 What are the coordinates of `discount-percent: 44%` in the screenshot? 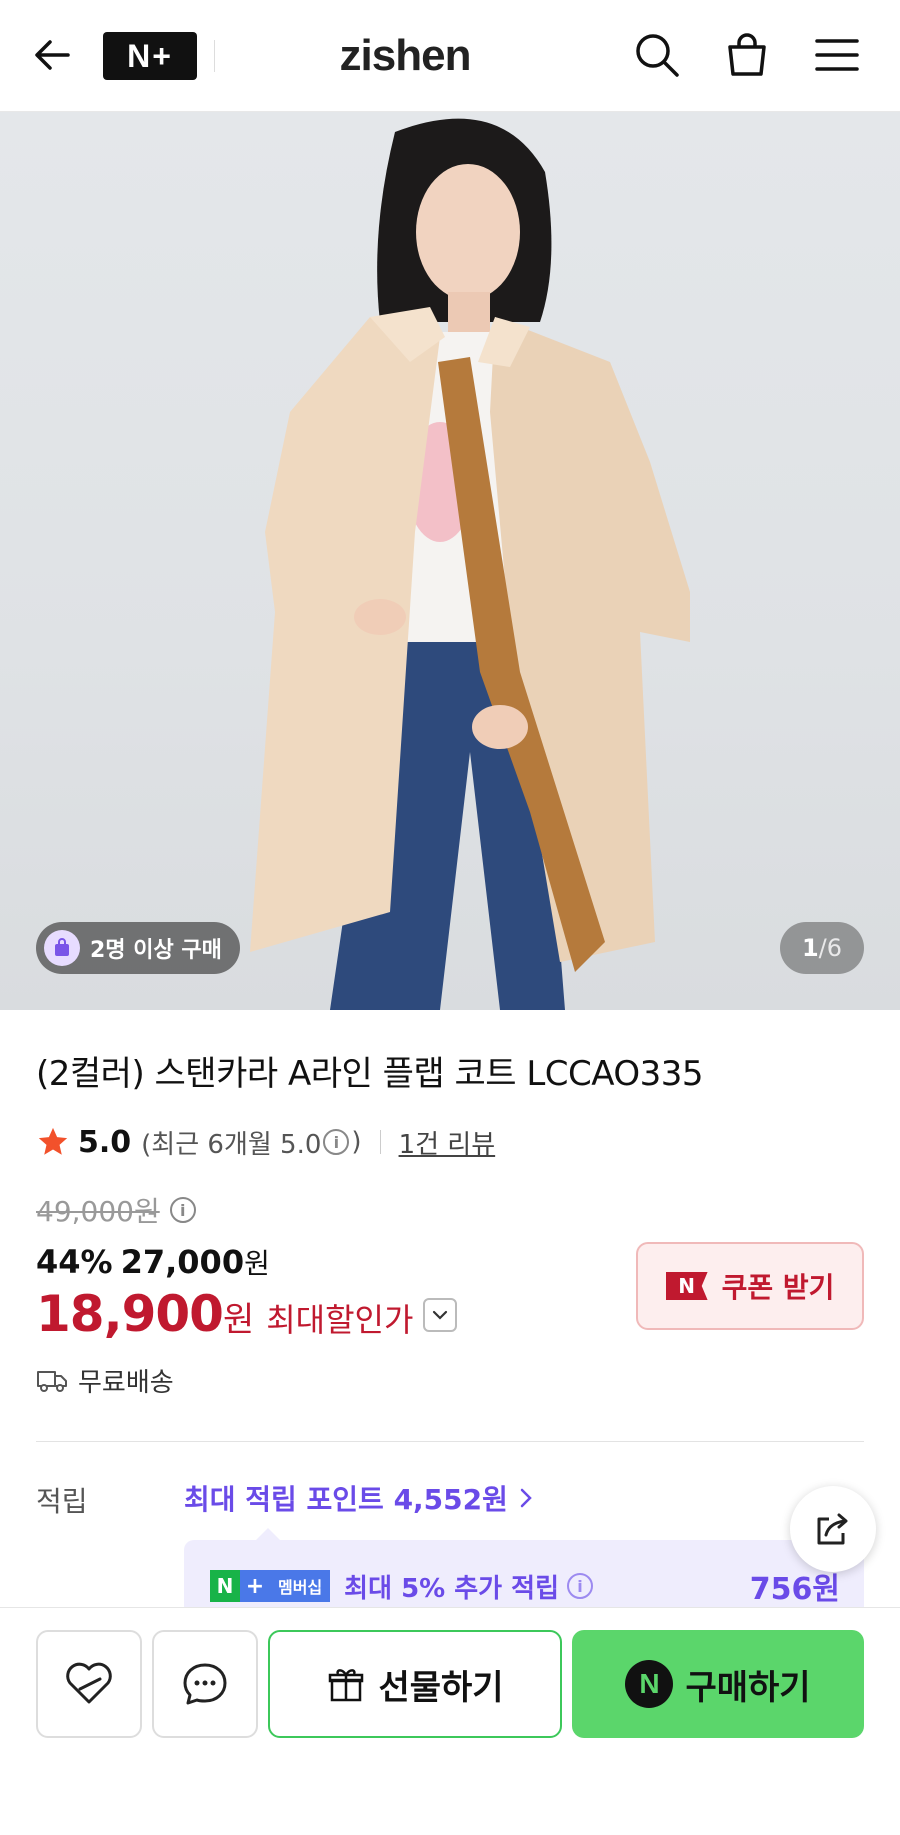 It's located at (74, 1262).